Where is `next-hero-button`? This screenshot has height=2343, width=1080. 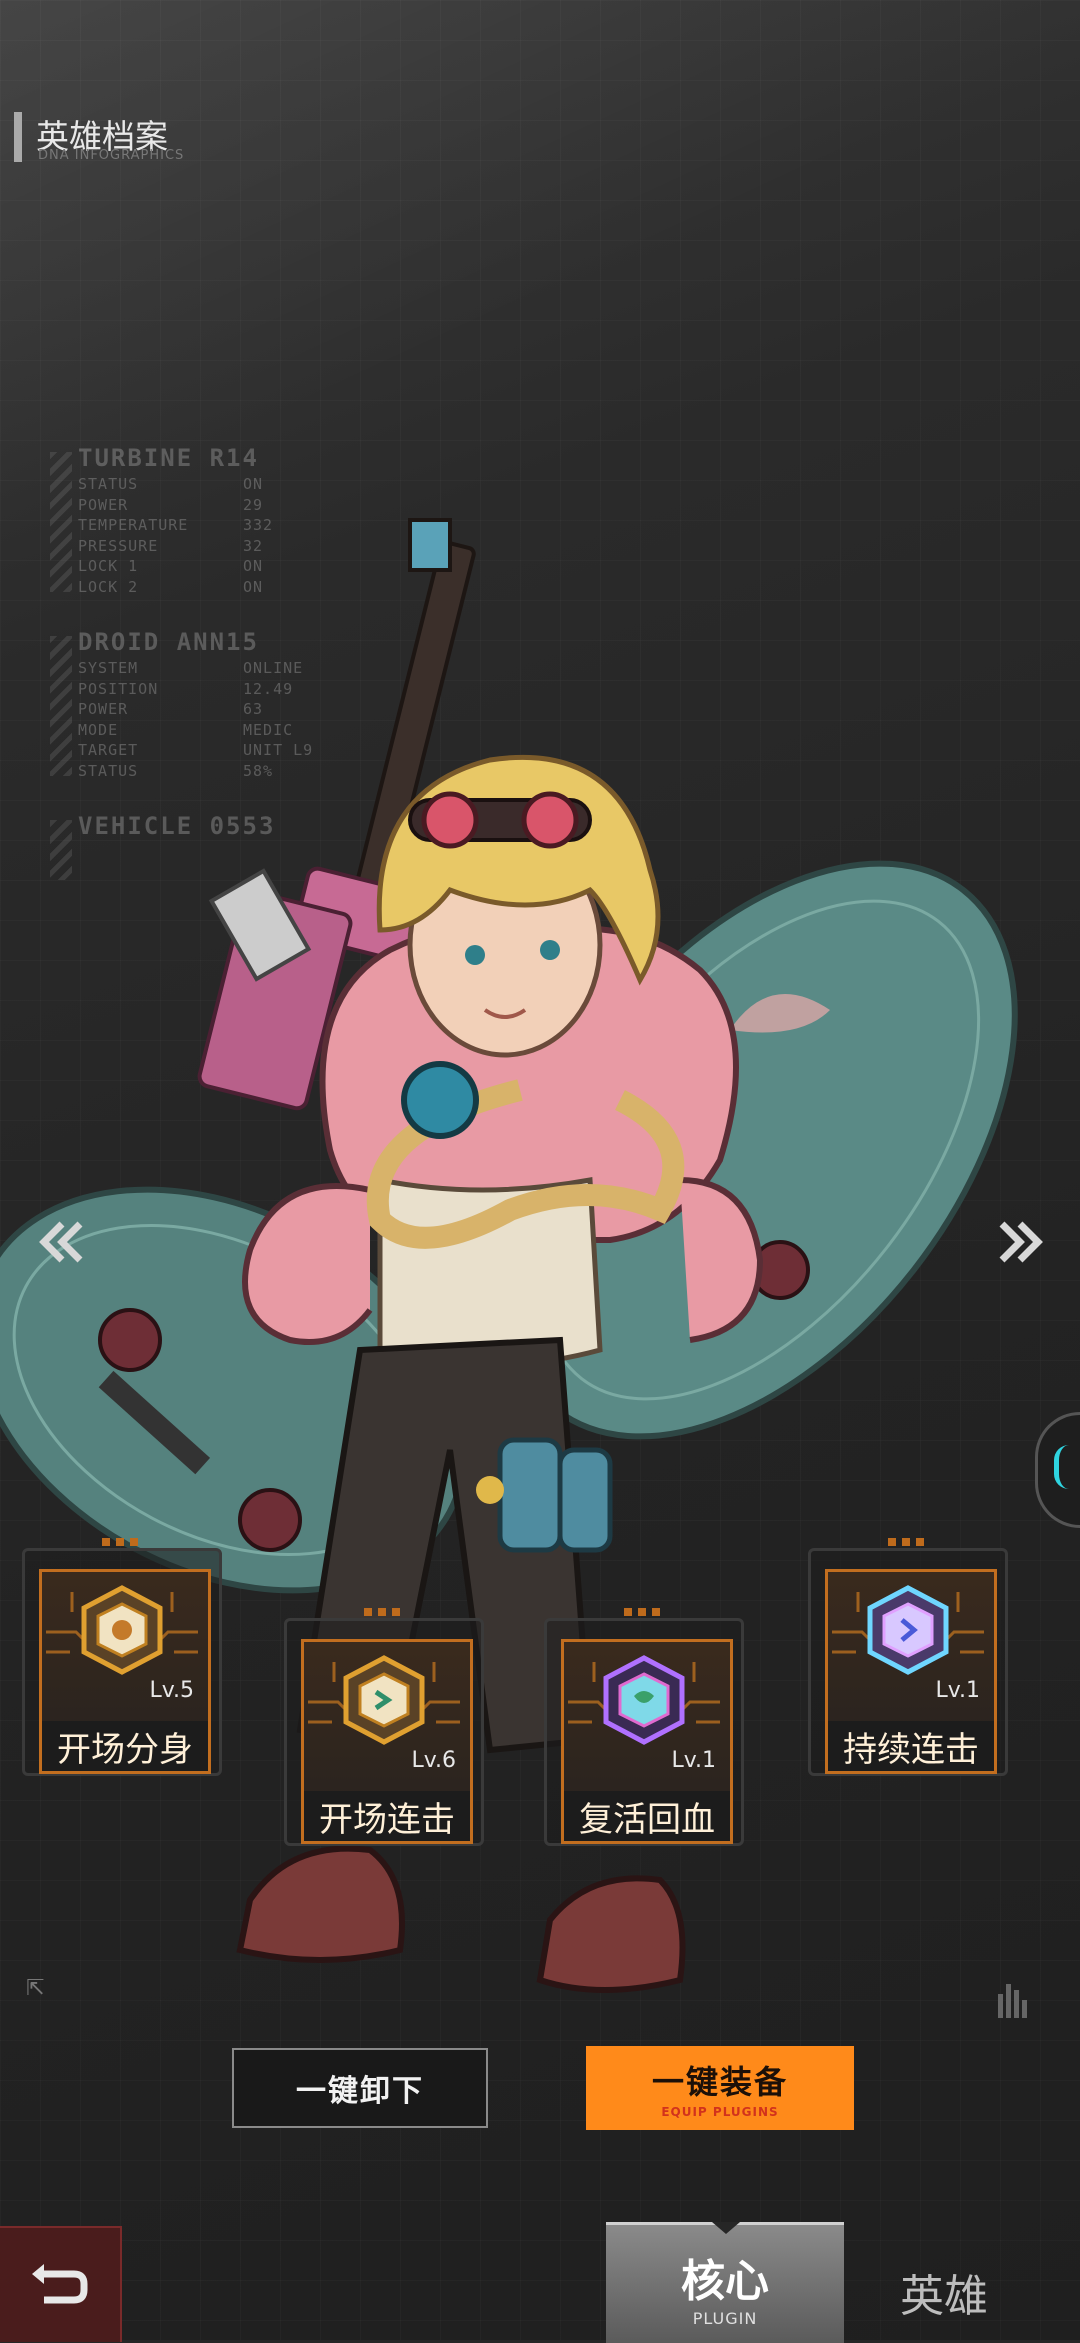
next-hero-button is located at coordinates (1020, 1242).